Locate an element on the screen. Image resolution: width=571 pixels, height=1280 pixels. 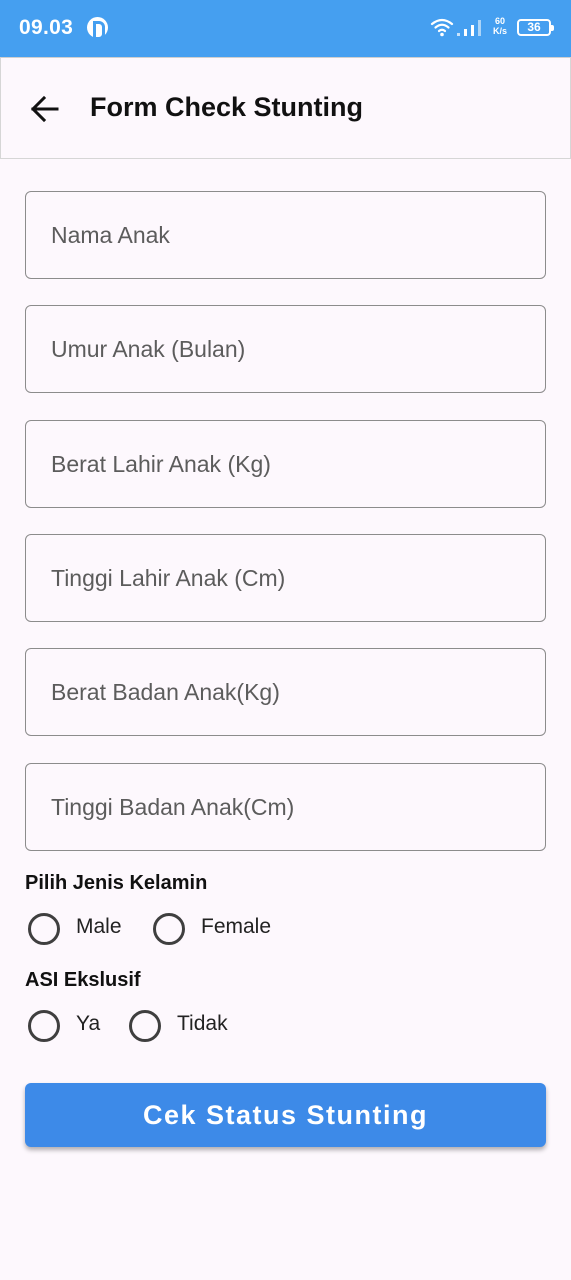
radio-female-label: Female is located at coordinates (236, 927).